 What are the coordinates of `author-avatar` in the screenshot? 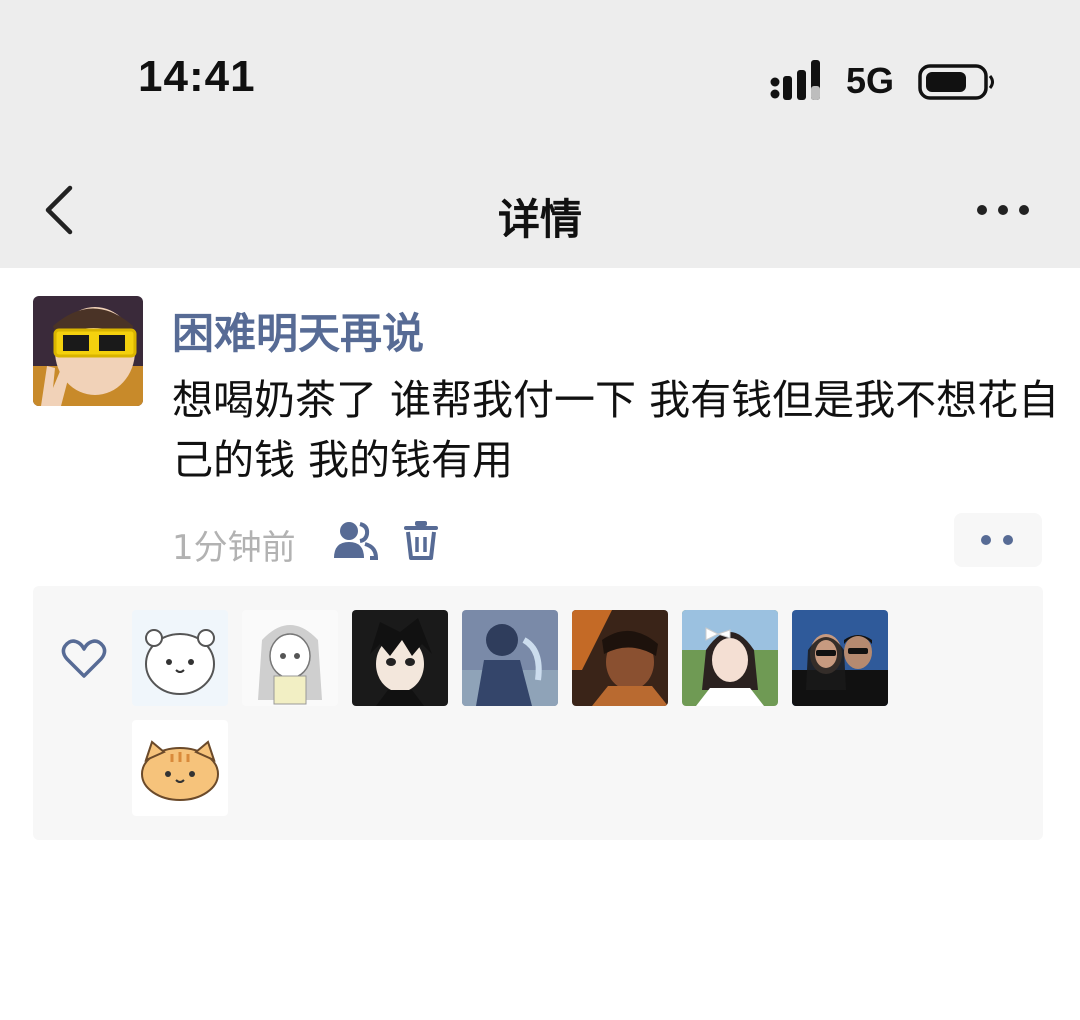 It's located at (88, 351).